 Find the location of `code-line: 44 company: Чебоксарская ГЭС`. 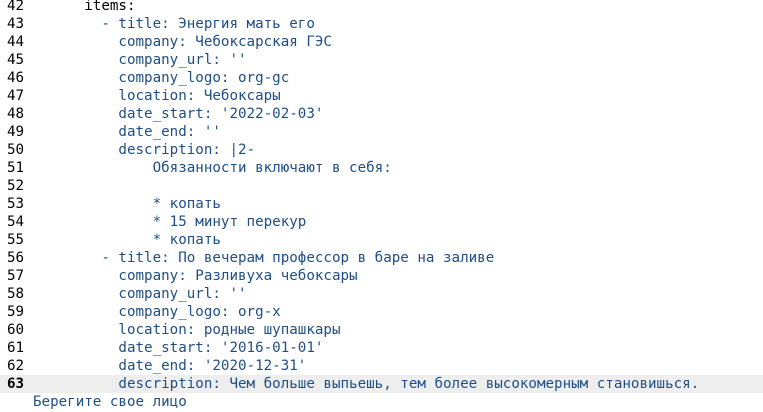

code-line: 44 company: Чебоксарская ГЭС is located at coordinates (381, 42).